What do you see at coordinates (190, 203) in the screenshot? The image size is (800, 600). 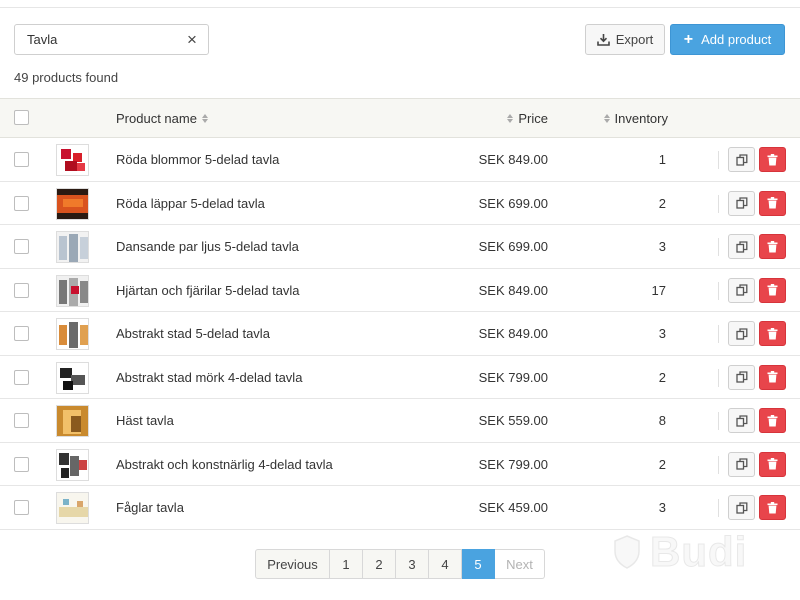 I see `product-name: Röda läppar 5-delad tavla` at bounding box center [190, 203].